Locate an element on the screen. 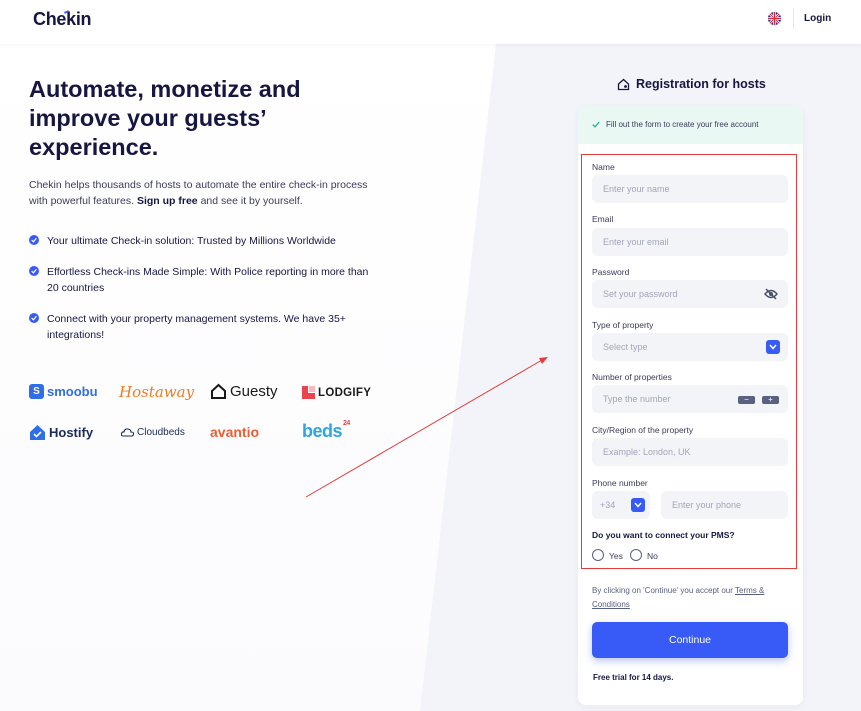  guesty-house-icon is located at coordinates (218, 391).